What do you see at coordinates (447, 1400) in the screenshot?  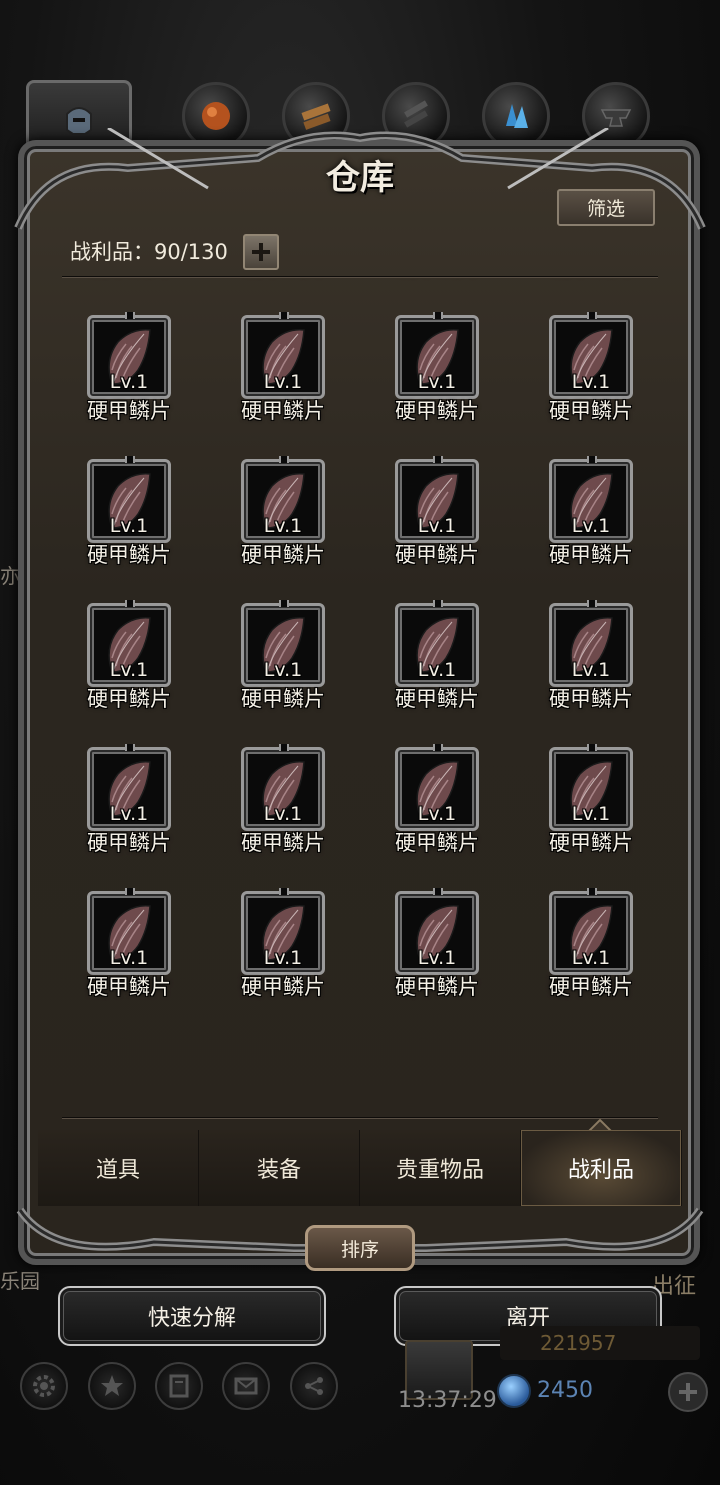 I see `event-timer: 13:37:29` at bounding box center [447, 1400].